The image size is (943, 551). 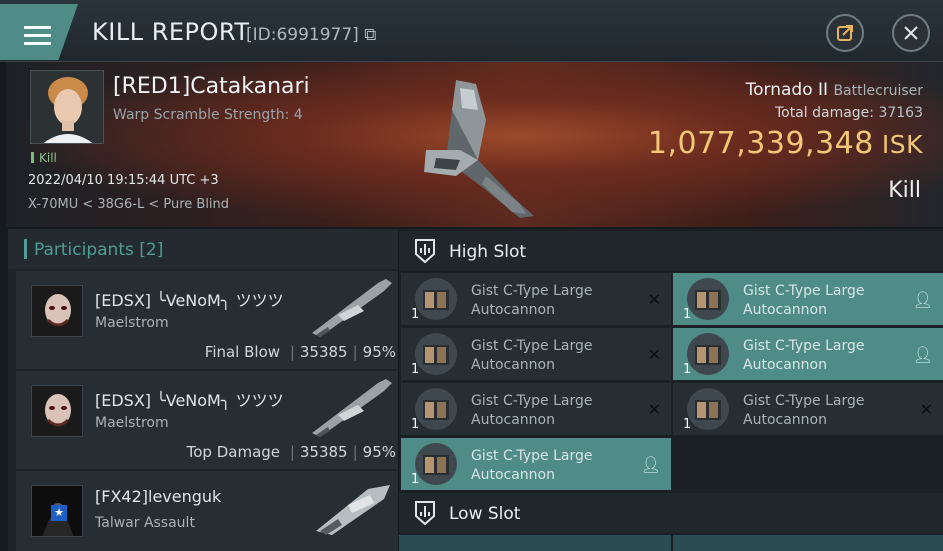 I want to click on page-title: KILL REPORT, so click(x=171, y=32).